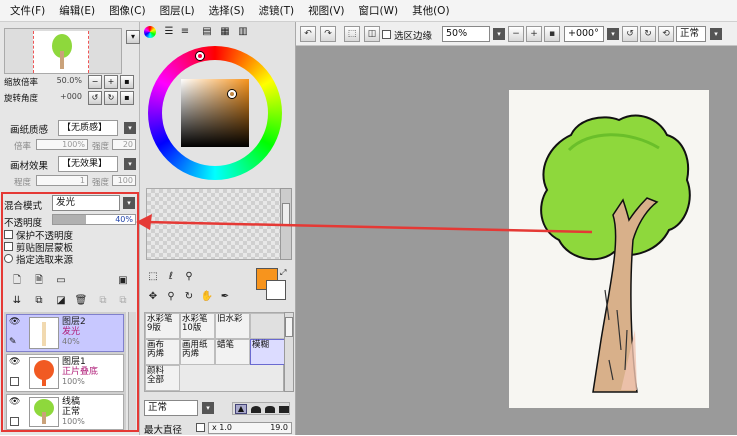 The width and height of the screenshot is (737, 436). Describe the element at coordinates (197, 326) in the screenshot. I see `brush-watercolor-10: 水彩笔 10版` at that location.